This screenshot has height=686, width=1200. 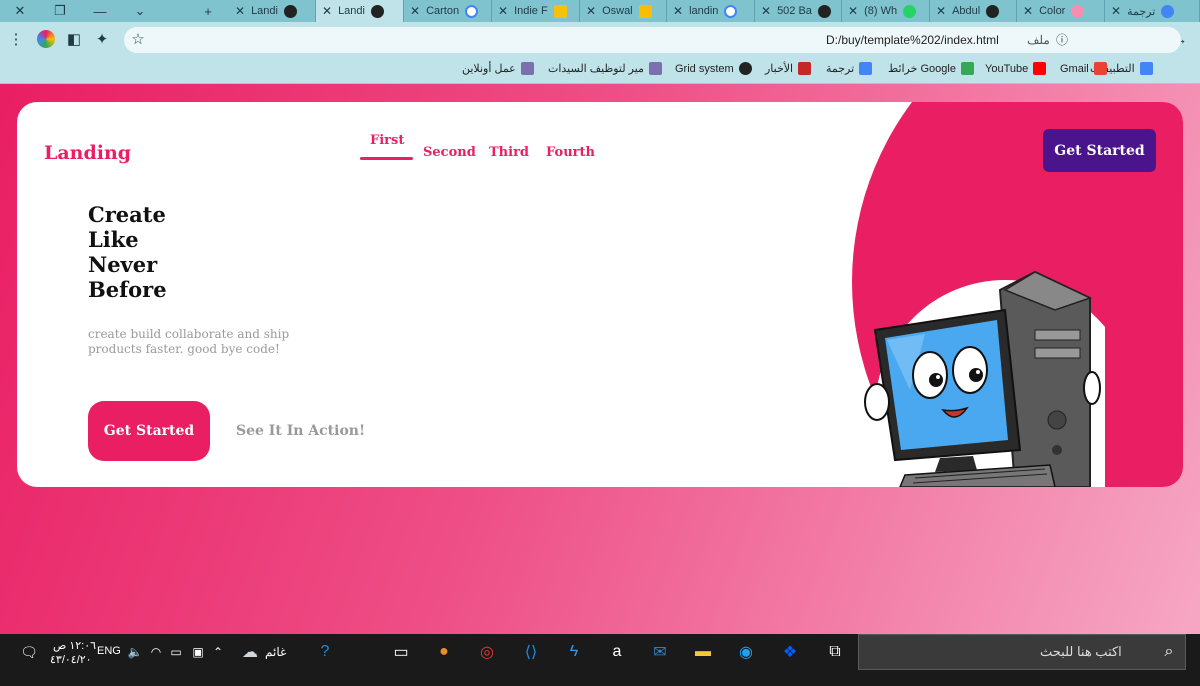 What do you see at coordinates (660, 652) in the screenshot?
I see `mail-icon: ✉` at bounding box center [660, 652].